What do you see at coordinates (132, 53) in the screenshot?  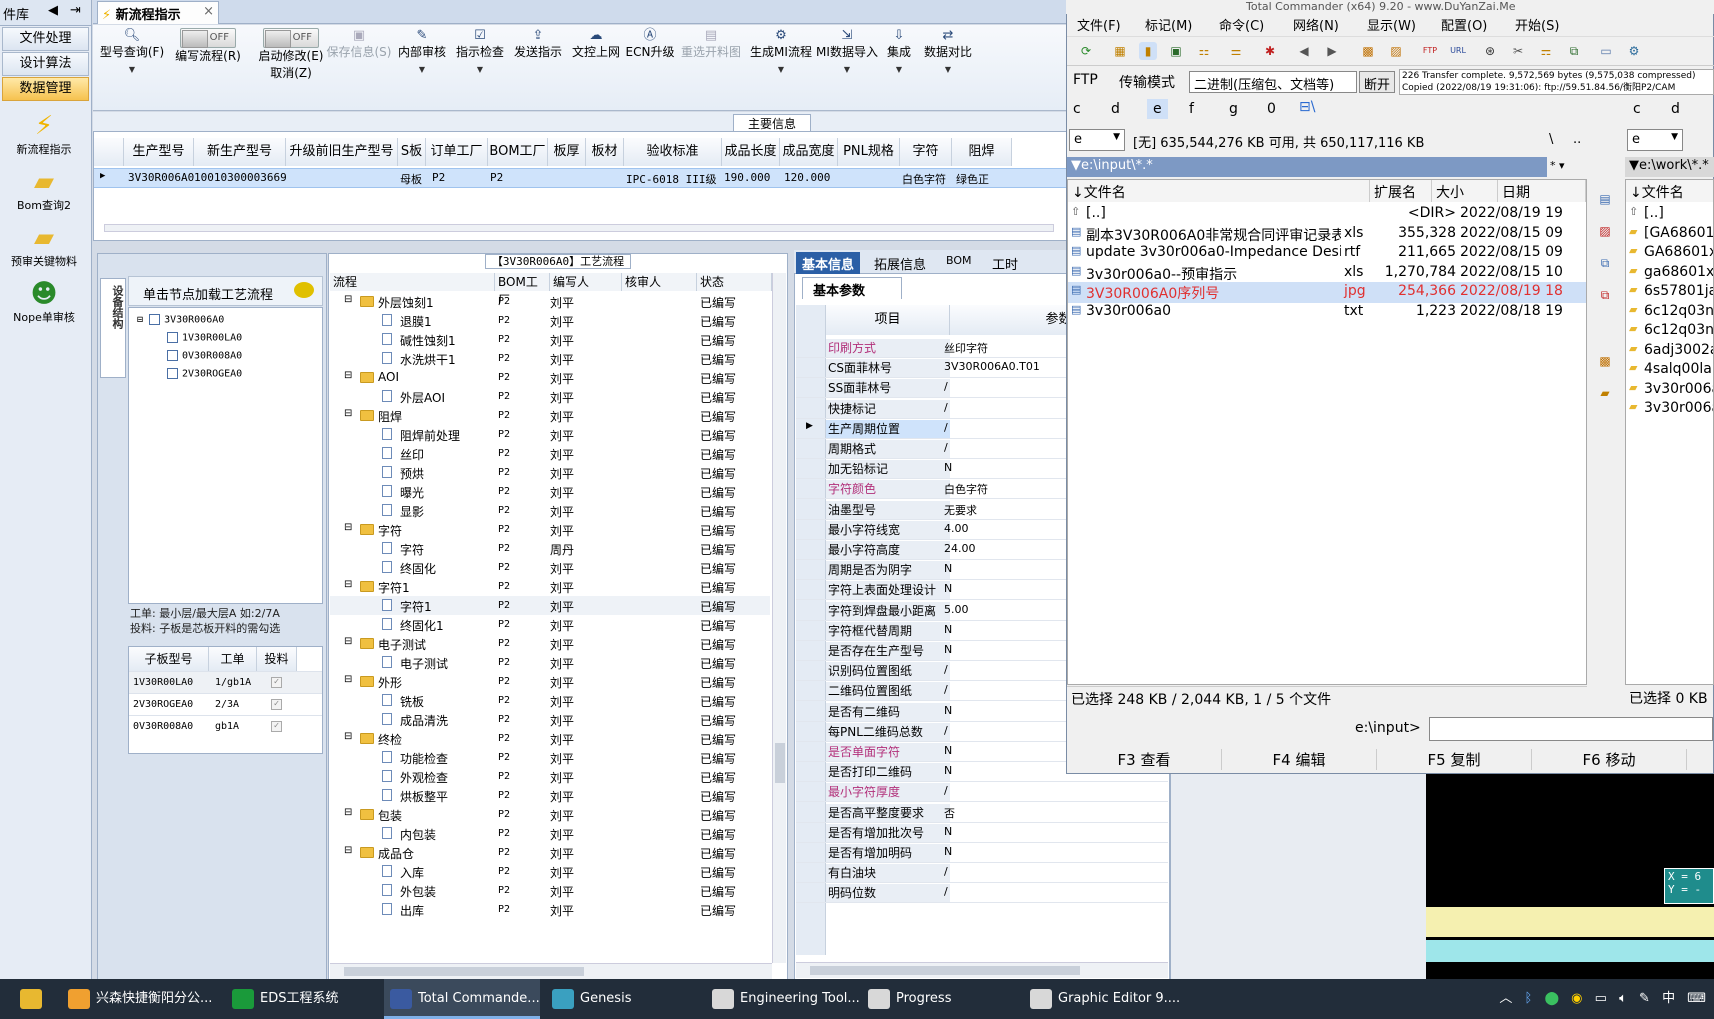 I see `model-query-button: 🔍︎ 型号查询(F) ▼` at bounding box center [132, 53].